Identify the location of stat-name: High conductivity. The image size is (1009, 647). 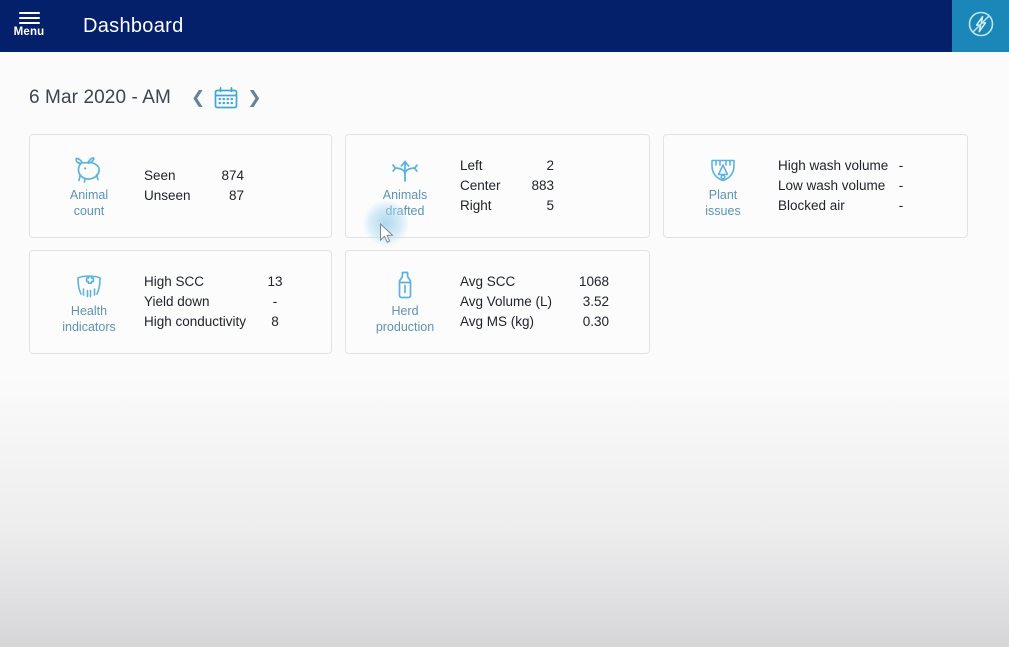
(195, 321).